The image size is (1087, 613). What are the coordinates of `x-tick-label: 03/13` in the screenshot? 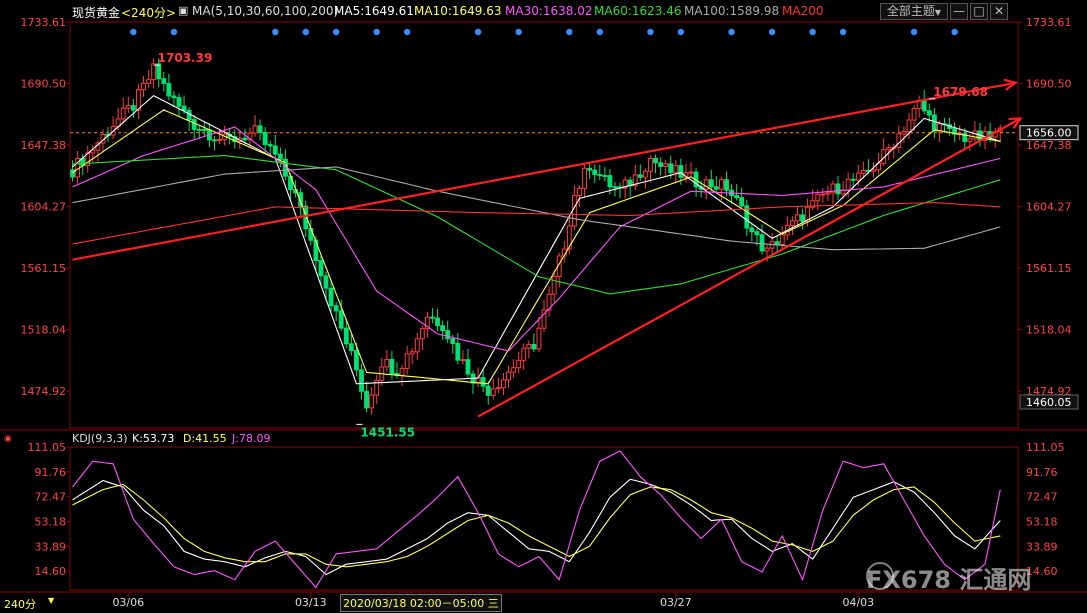 It's located at (311, 602).